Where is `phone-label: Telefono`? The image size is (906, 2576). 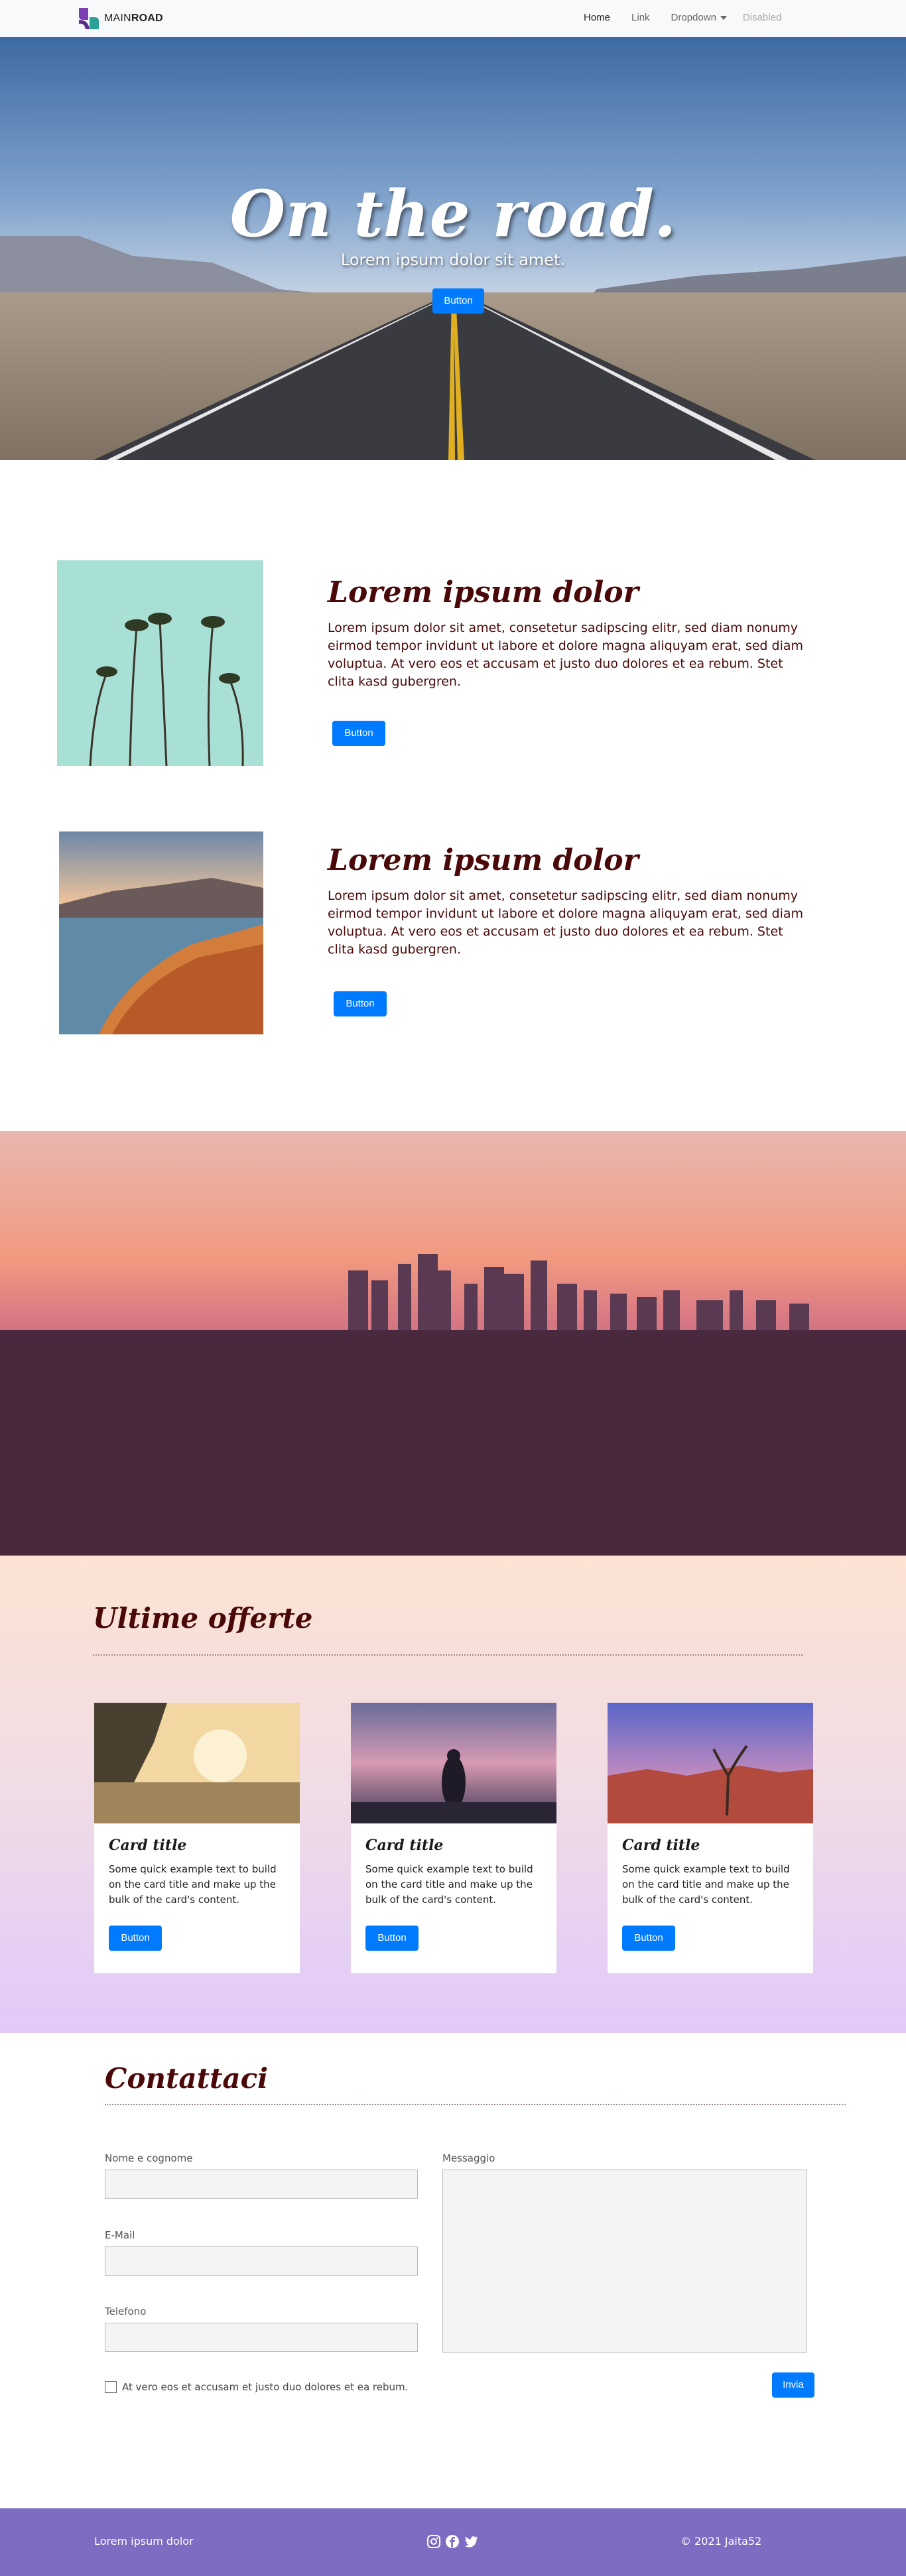
phone-label: Telefono is located at coordinates (126, 2311).